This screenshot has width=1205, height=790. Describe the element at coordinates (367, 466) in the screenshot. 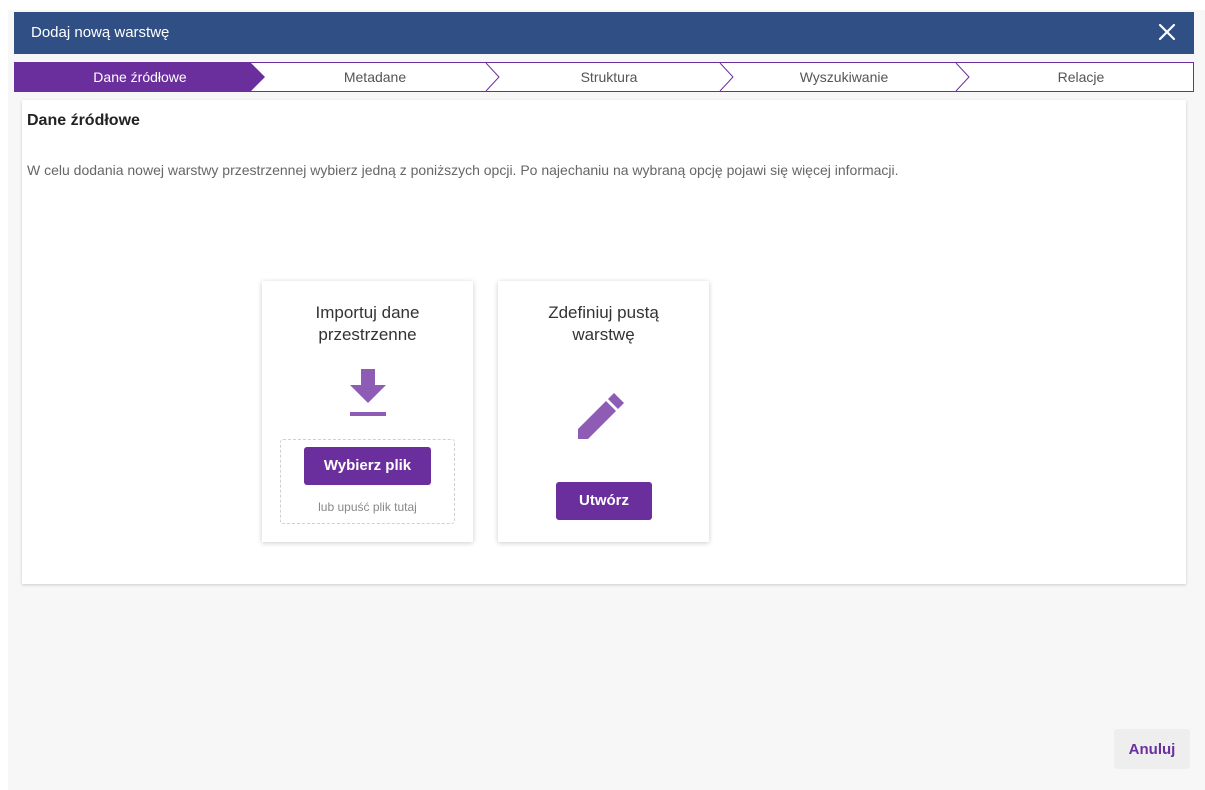

I see `choose-file-button: Wybierz plik` at that location.